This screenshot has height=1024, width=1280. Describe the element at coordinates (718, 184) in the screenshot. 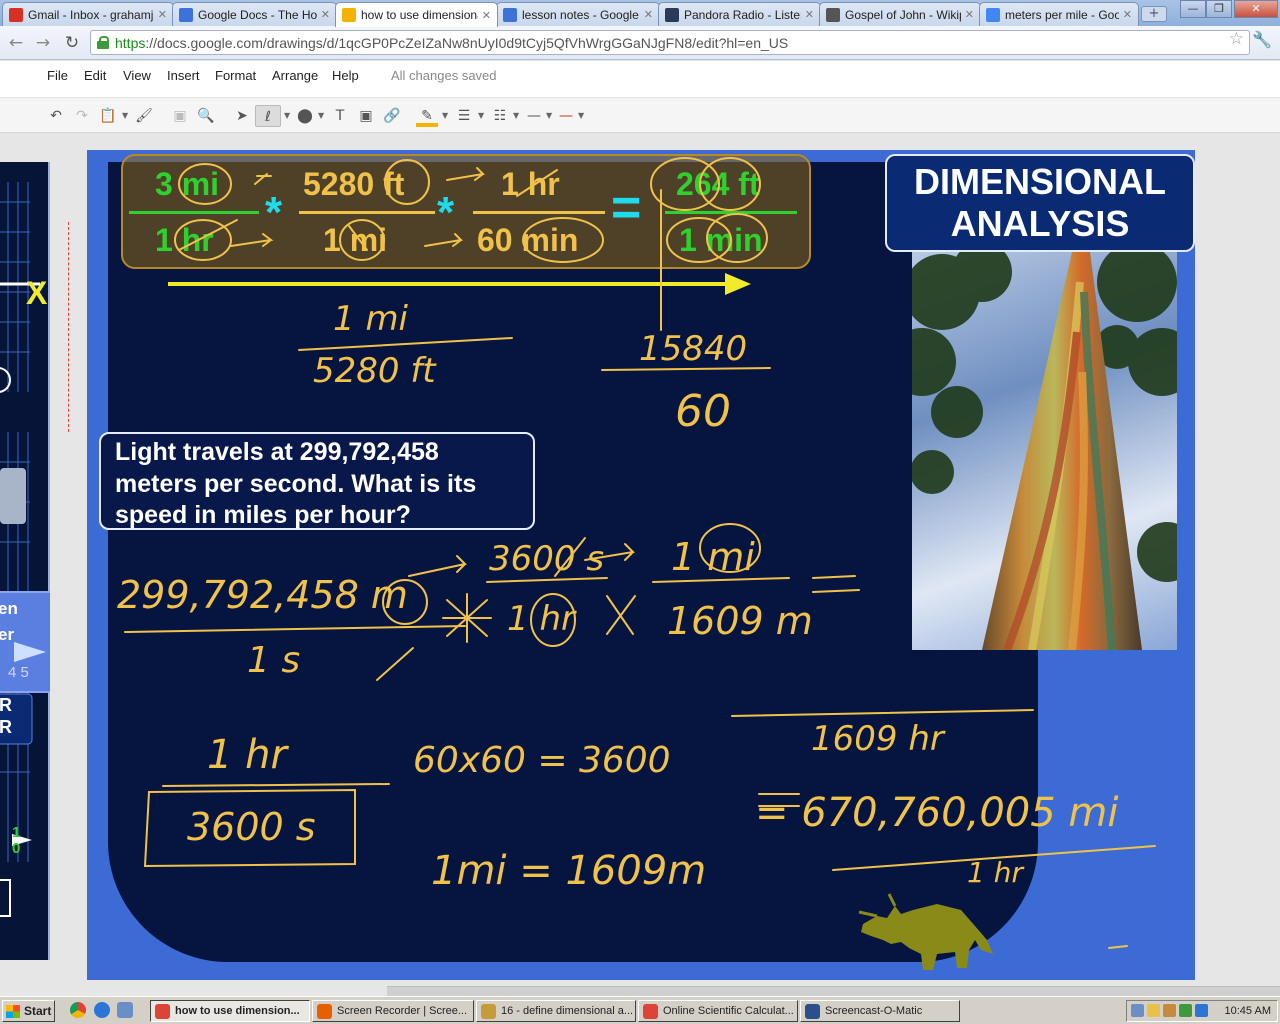

I see `result-numerator: 264 ft` at that location.